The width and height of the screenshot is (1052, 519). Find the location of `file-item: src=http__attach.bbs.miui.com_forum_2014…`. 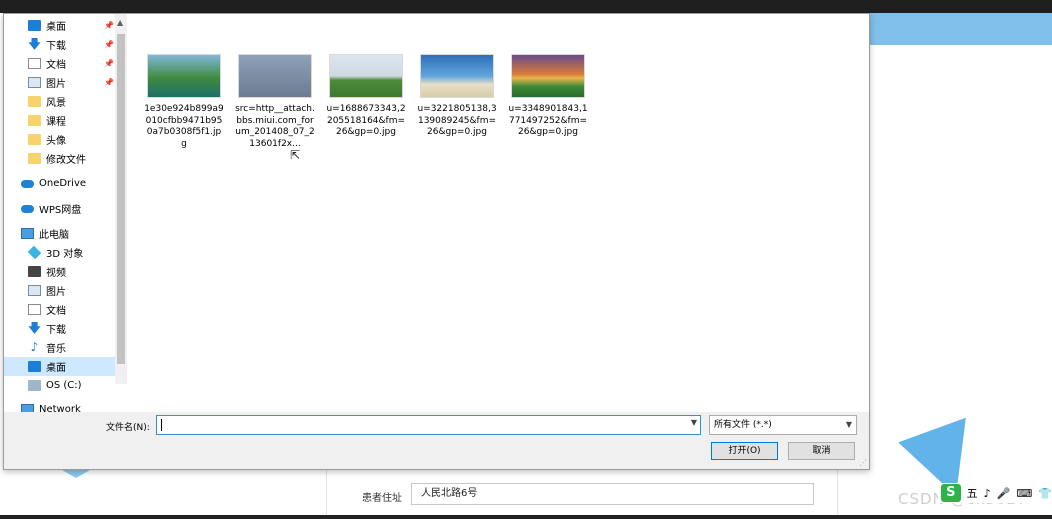

file-item: src=http__attach.bbs.miui.com_forum_2014… is located at coordinates (275, 98).